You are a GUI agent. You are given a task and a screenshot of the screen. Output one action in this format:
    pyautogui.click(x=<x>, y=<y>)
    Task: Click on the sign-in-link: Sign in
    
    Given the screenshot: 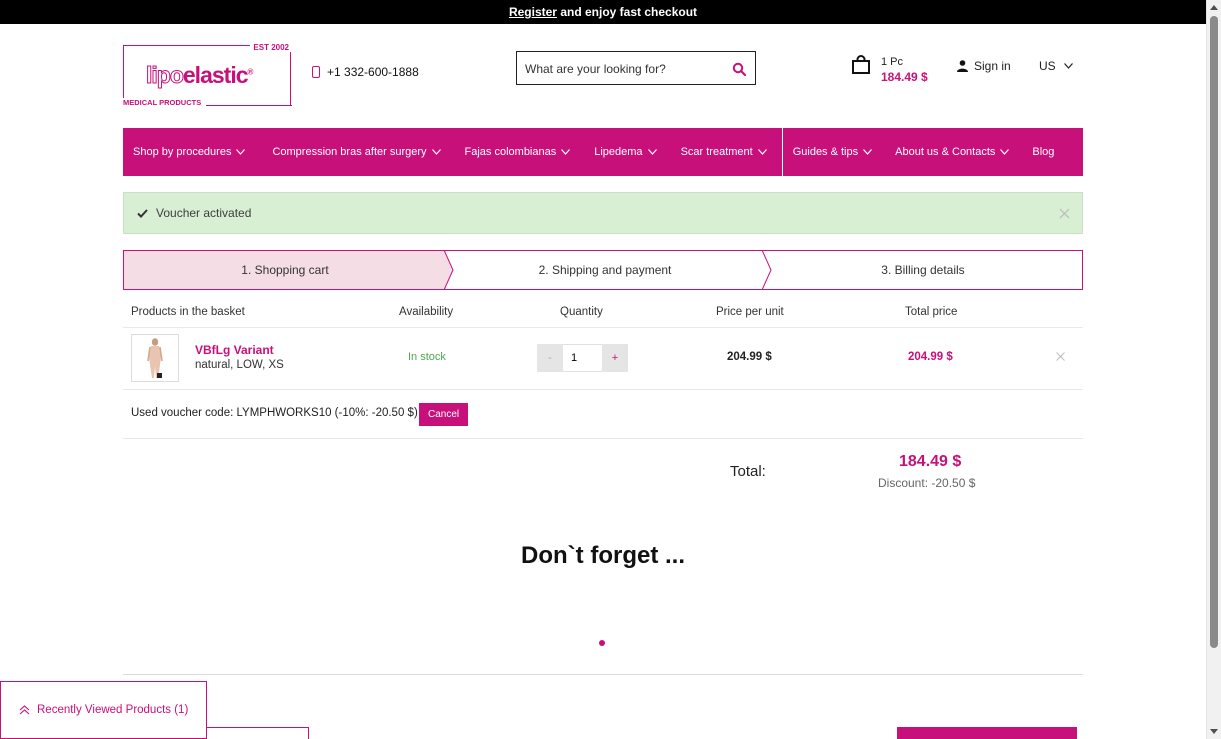 What is the action you would take?
    pyautogui.click(x=984, y=66)
    